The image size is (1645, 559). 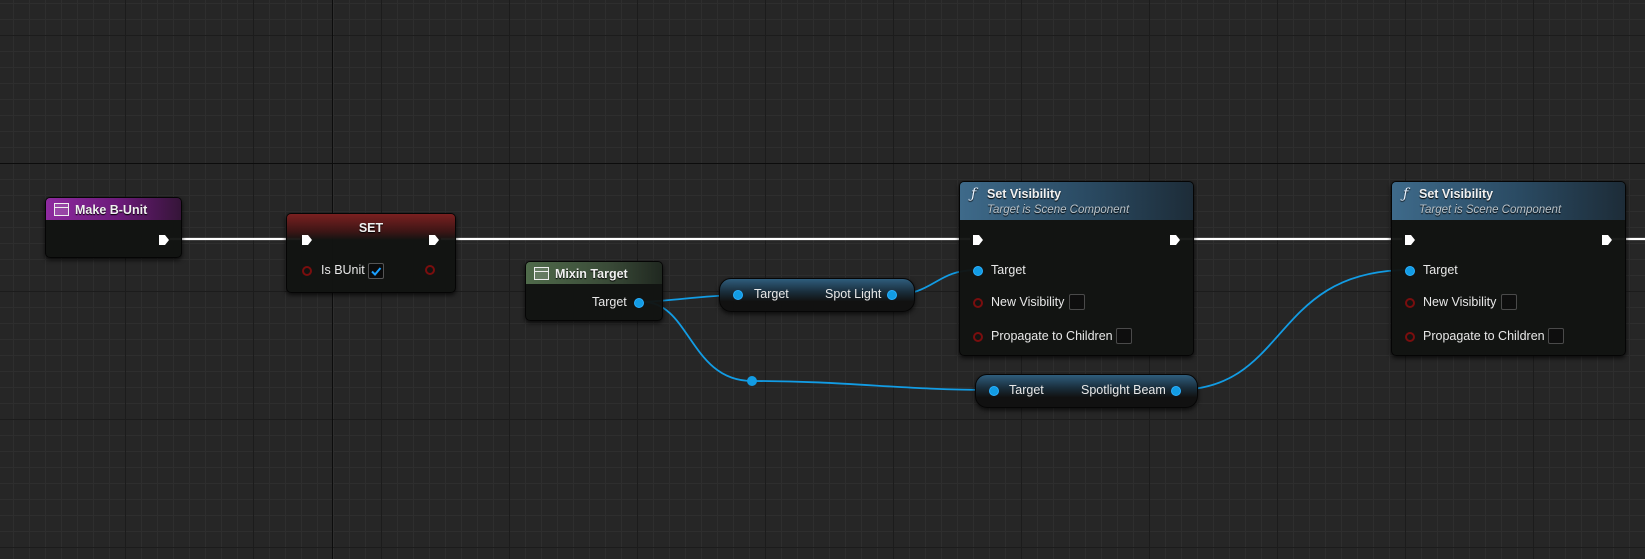 I want to click on is-bunit-checkbox, so click(x=376, y=271).